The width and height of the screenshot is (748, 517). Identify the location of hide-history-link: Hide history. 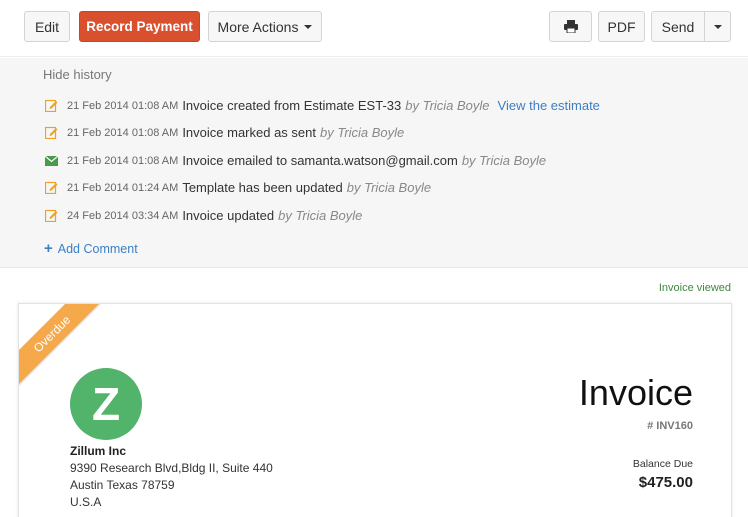
(77, 74).